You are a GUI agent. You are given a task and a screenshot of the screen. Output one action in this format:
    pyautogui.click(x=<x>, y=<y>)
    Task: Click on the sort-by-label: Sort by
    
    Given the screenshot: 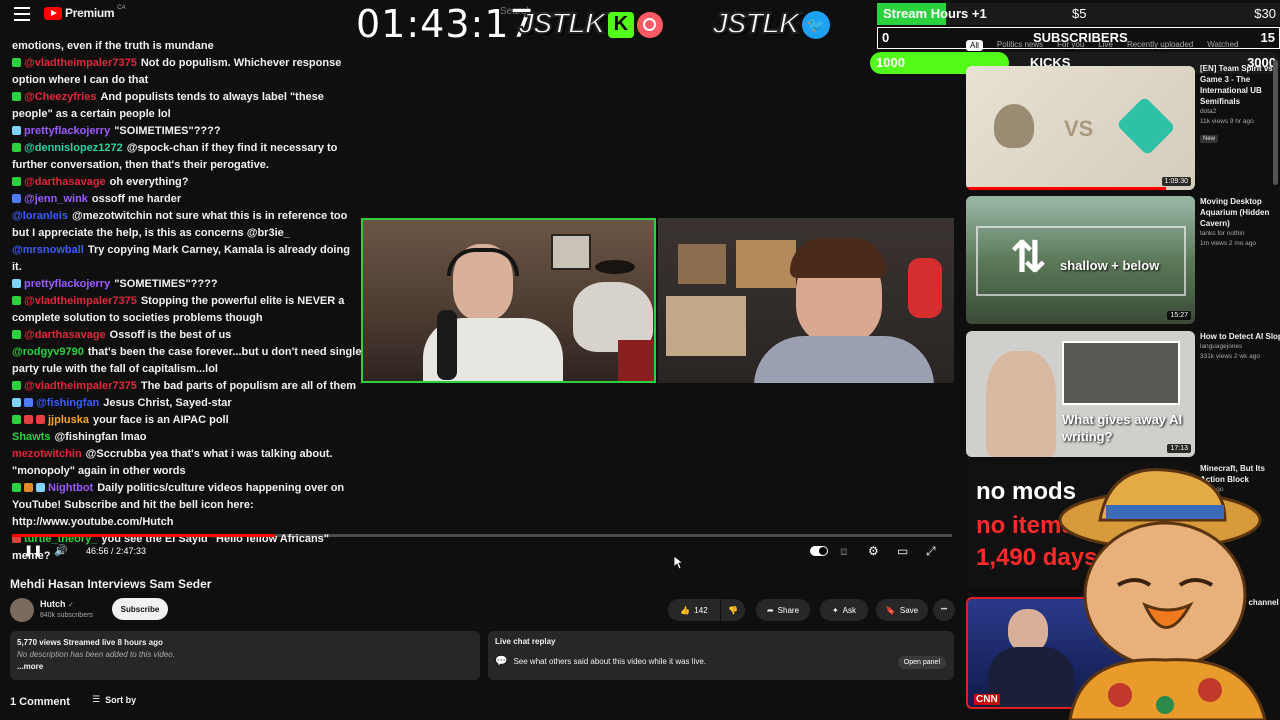 What is the action you would take?
    pyautogui.click(x=121, y=699)
    